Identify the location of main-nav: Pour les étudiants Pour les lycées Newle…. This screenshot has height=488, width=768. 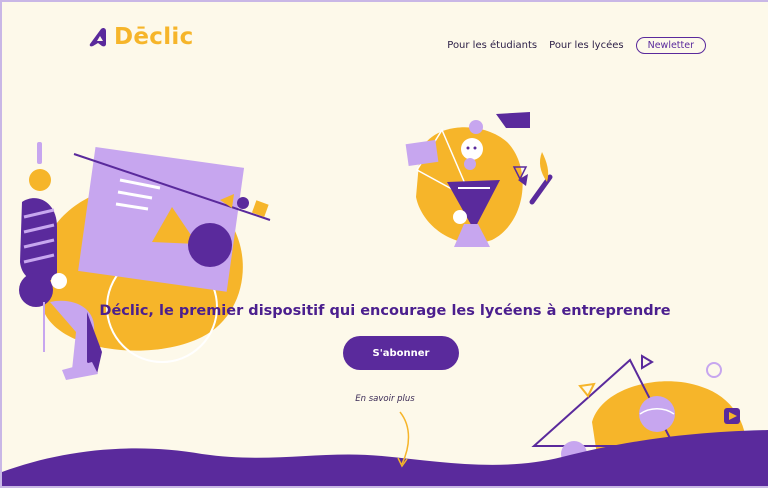
(576, 45).